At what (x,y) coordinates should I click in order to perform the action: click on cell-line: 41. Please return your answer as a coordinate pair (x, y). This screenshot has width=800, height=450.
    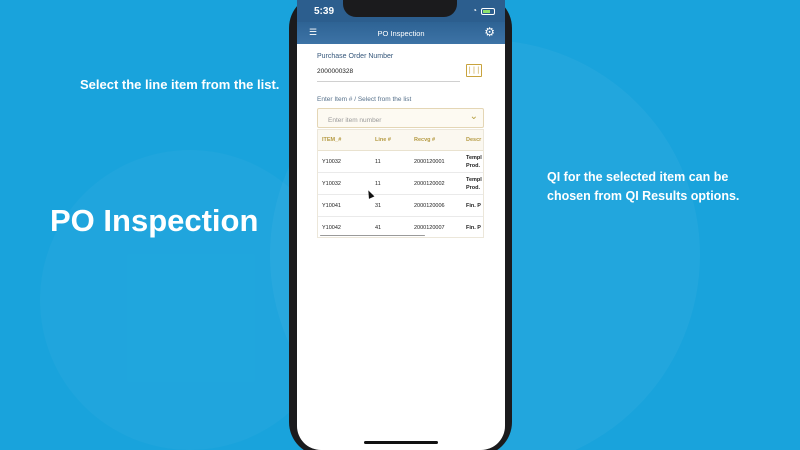
    Looking at the image, I should click on (378, 228).